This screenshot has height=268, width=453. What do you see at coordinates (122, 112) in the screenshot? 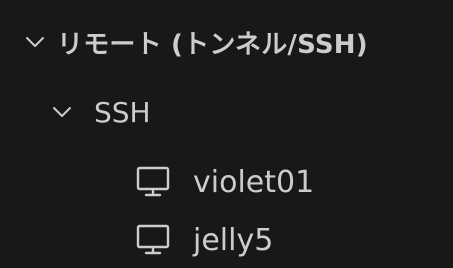
I see `tree-item-label: SSH` at bounding box center [122, 112].